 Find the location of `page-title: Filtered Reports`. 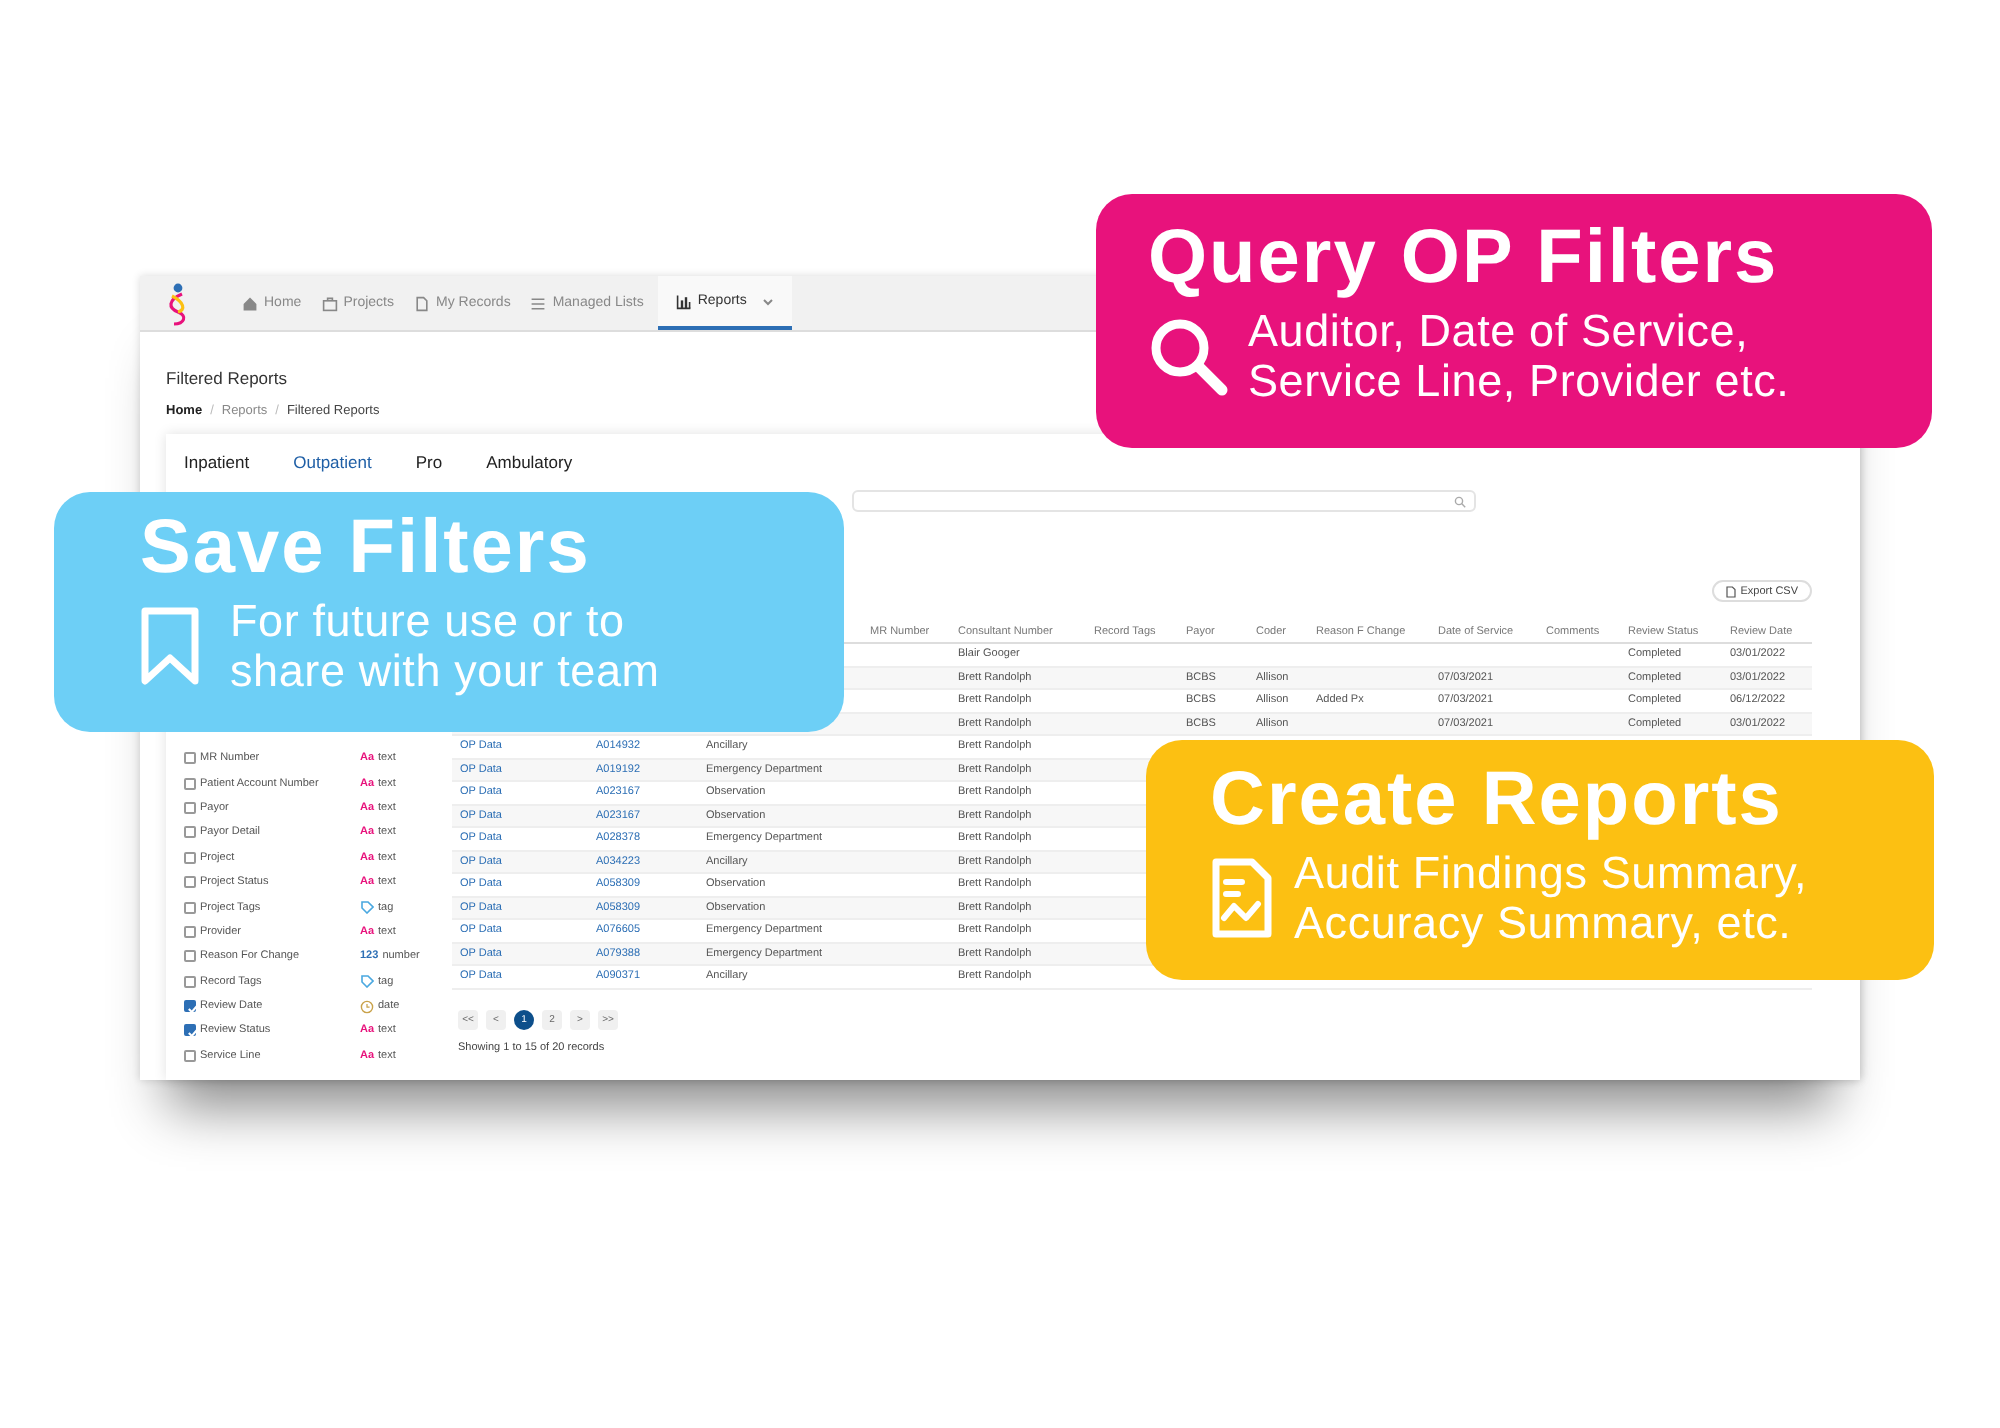

page-title: Filtered Reports is located at coordinates (226, 378).